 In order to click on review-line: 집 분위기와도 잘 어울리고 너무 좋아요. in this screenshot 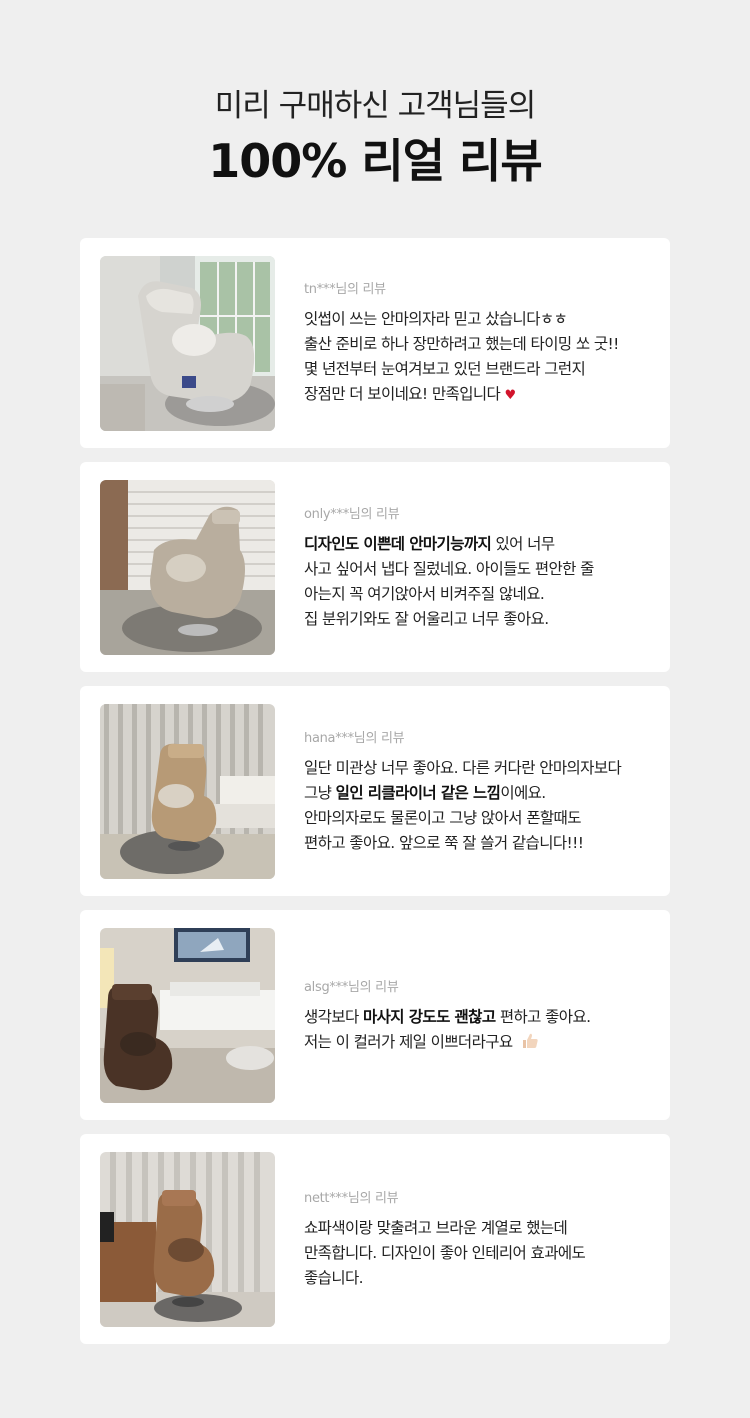, I will do `click(426, 618)`.